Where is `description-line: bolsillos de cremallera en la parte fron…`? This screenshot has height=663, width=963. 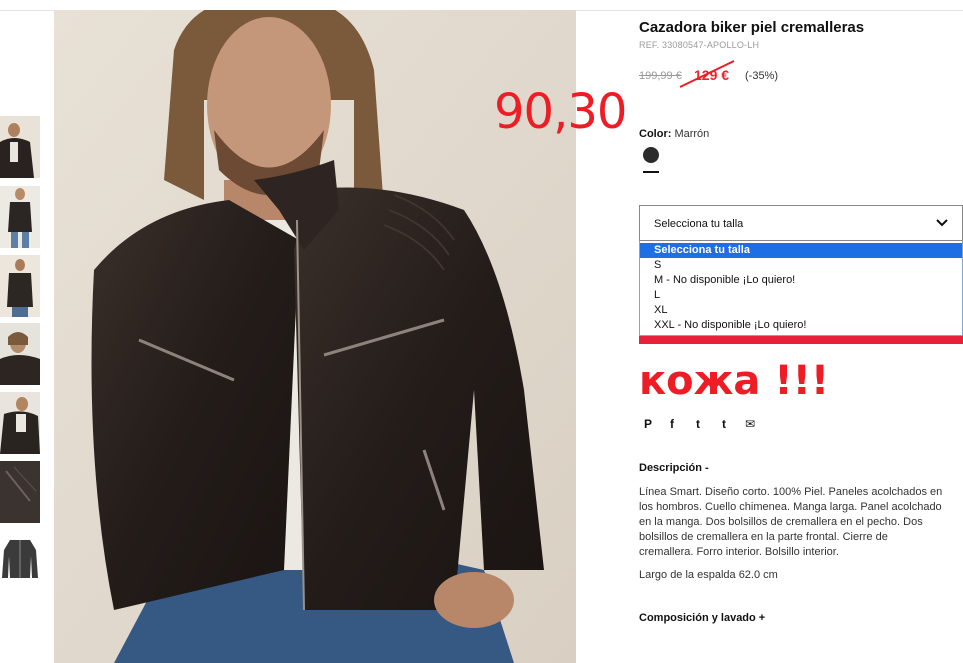
description-line: bolsillos de cremallera en la parte fron… is located at coordinates (763, 537).